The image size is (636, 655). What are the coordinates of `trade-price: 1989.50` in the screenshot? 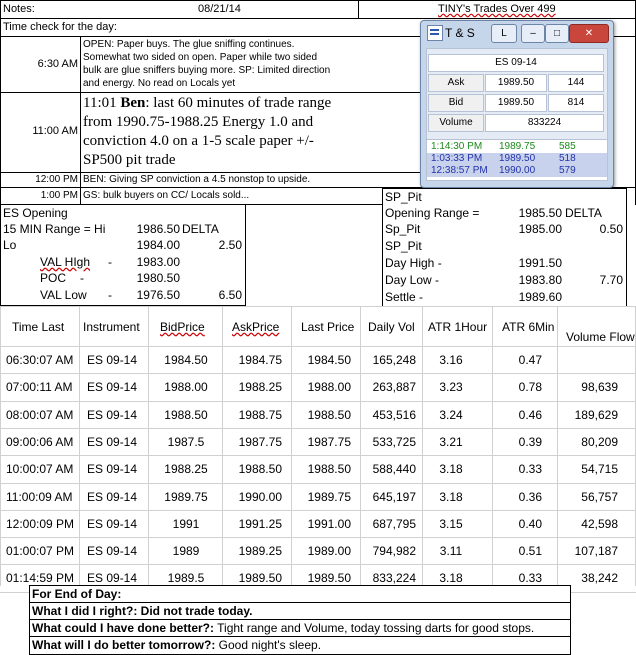 It's located at (517, 158).